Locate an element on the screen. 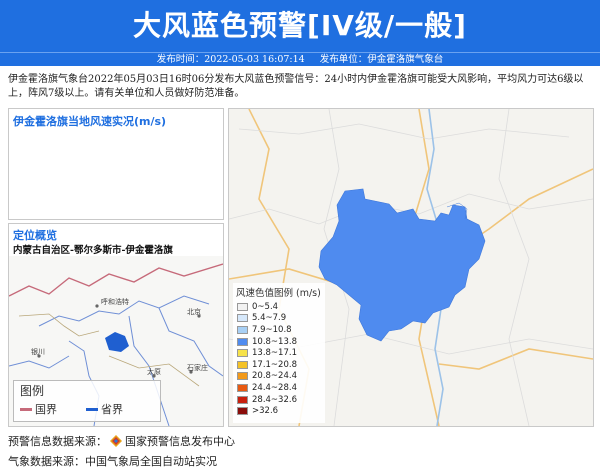 The image size is (600, 471). meta-bar: 发布时间：2022-05-03 16:07:14 发布单位：伊金霍洛旗气象台 is located at coordinates (300, 59).